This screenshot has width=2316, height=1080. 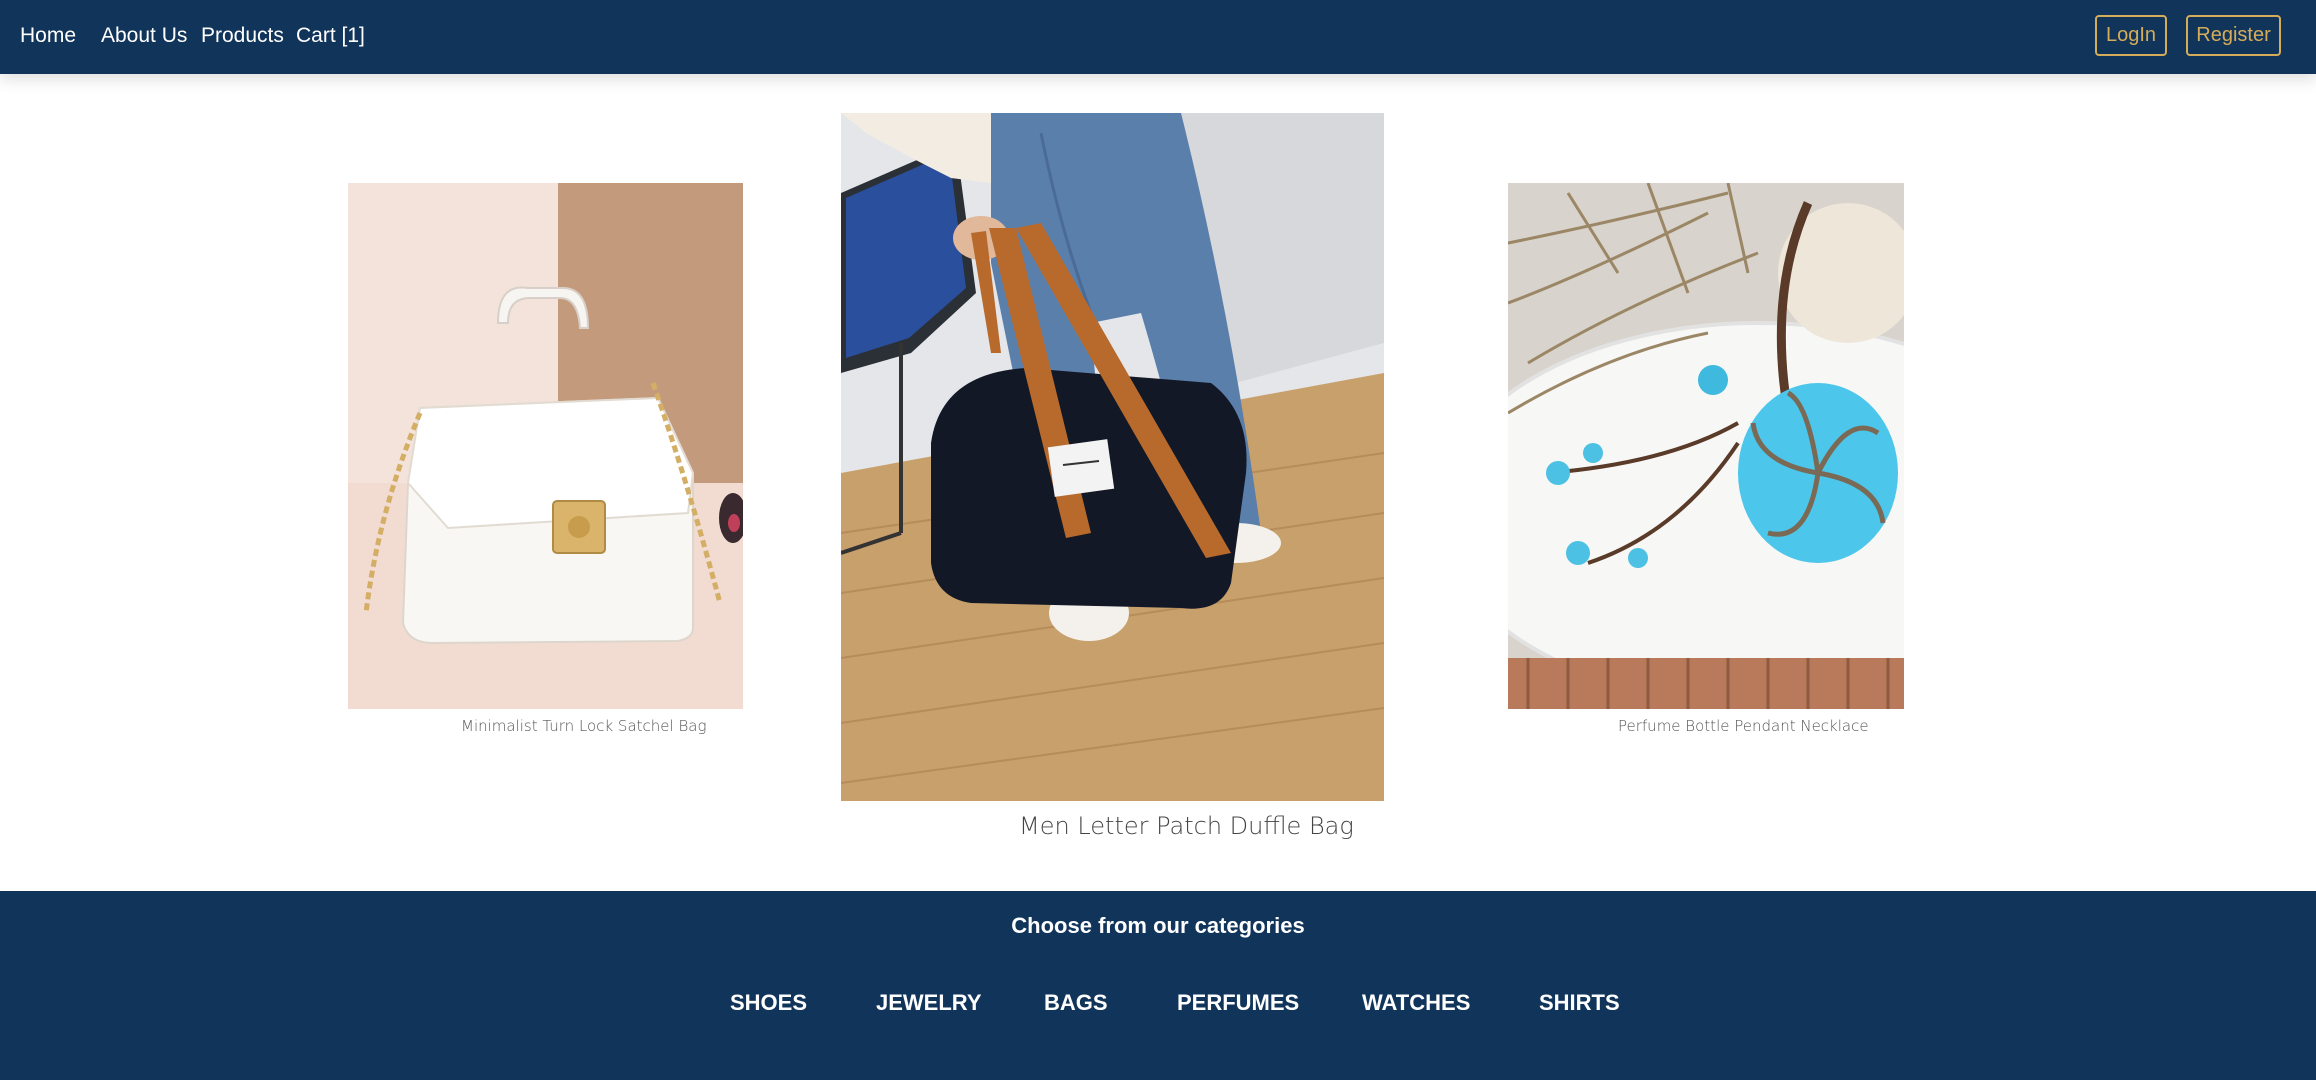 I want to click on category-link-jewelry: JEWELRY, so click(x=929, y=1003).